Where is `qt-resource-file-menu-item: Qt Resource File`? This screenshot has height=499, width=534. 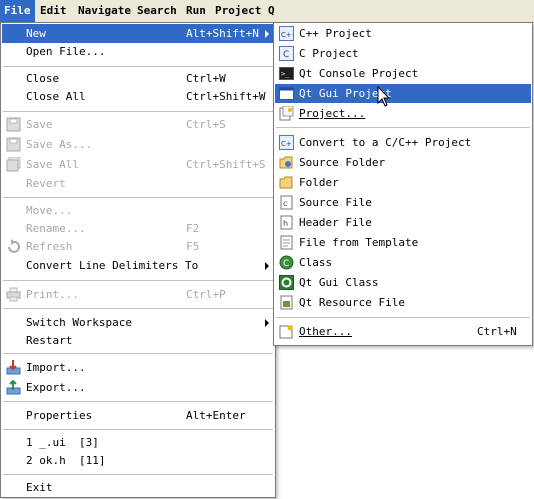
qt-resource-file-menu-item: Qt Resource File is located at coordinates (403, 302).